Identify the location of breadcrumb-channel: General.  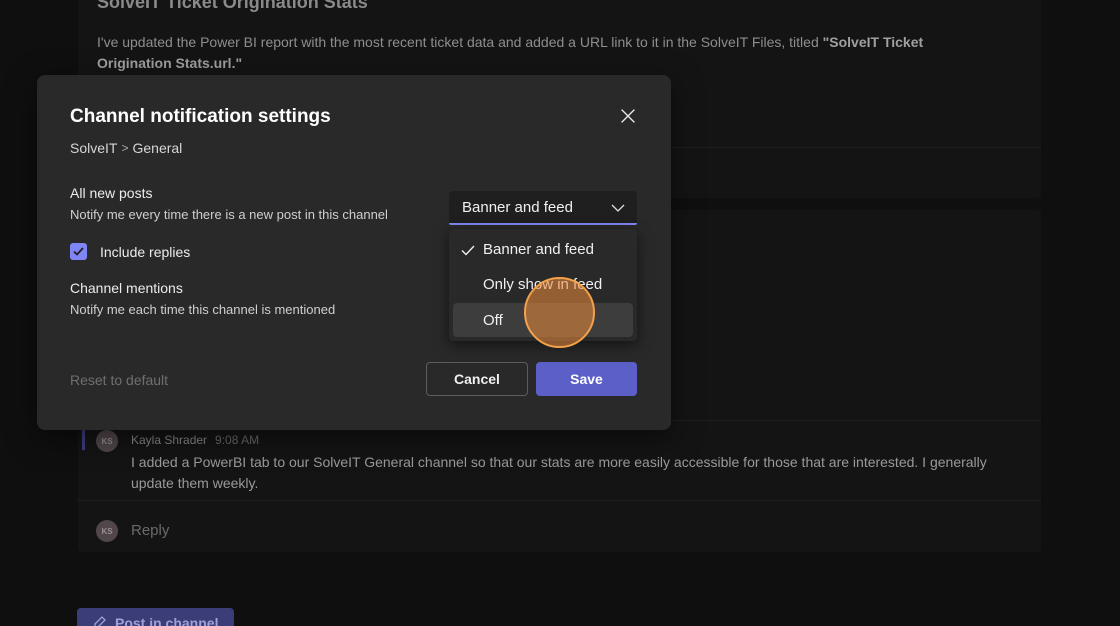
(157, 148).